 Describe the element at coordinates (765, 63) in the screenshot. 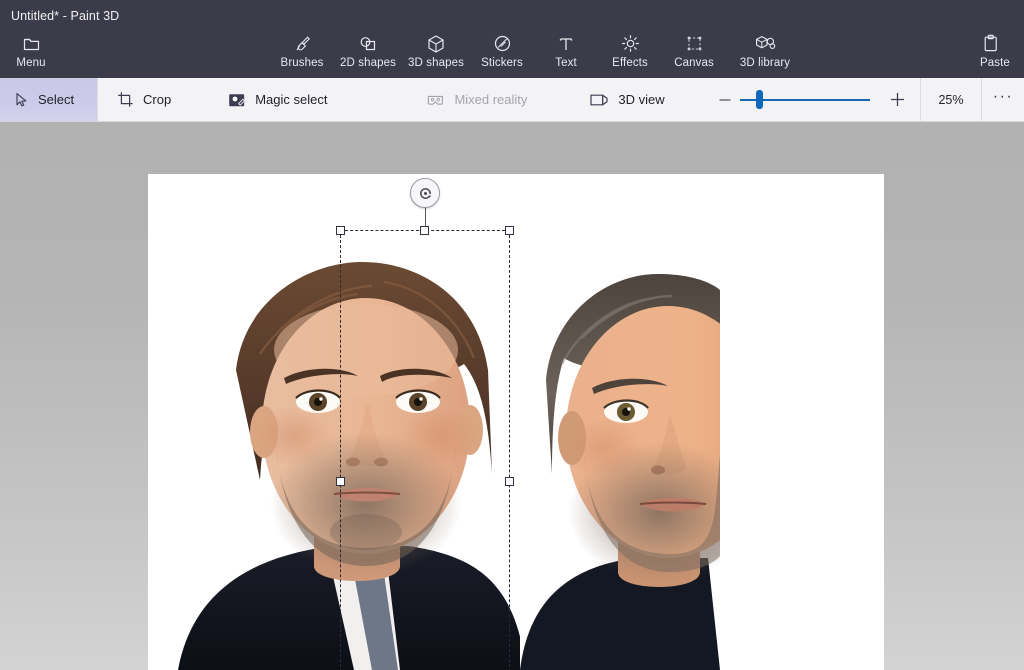

I see `ribbon-label-3d-library: 3D library` at that location.